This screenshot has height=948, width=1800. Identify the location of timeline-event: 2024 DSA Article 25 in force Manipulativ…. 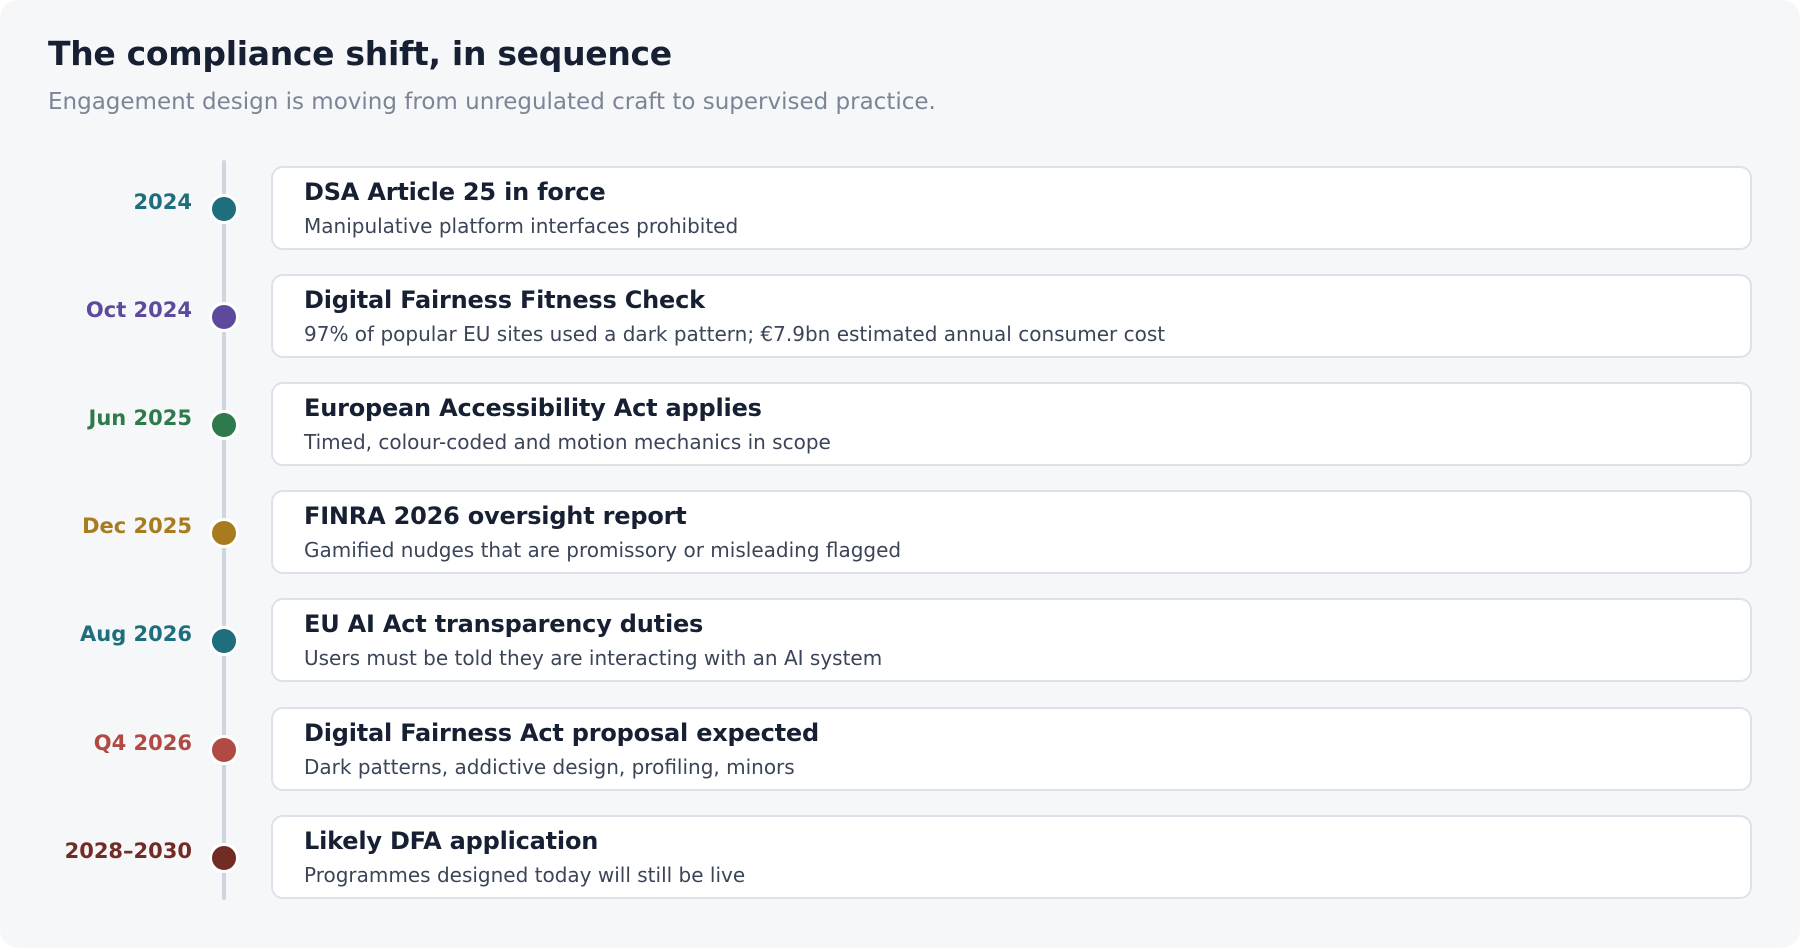
(900, 209).